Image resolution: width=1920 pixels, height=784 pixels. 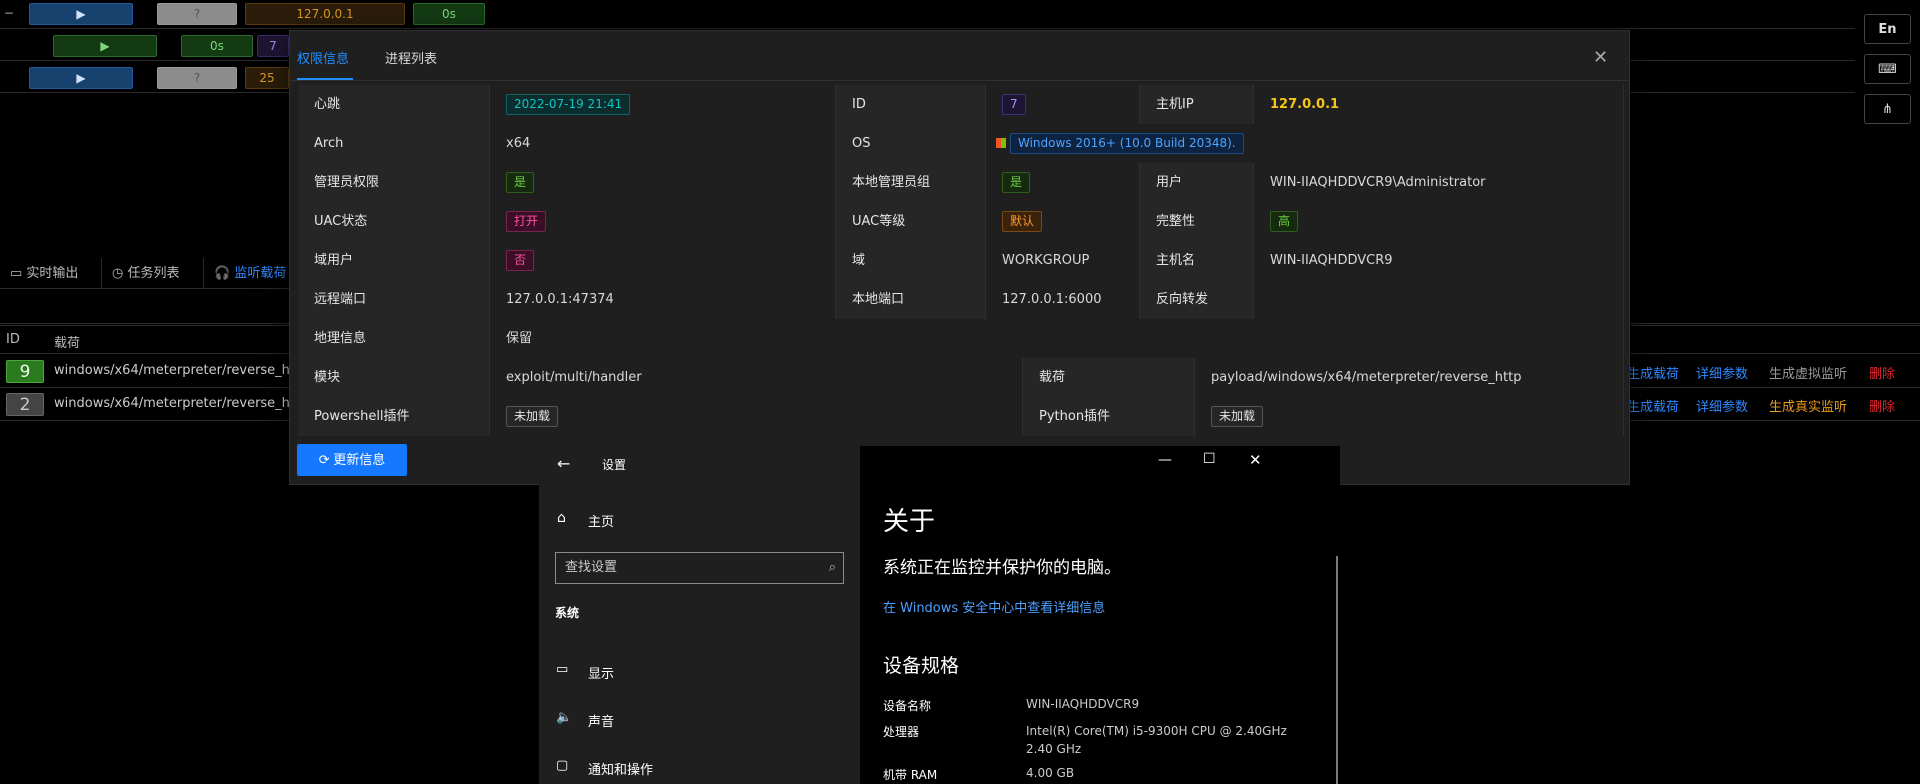 What do you see at coordinates (1075, 416) in the screenshot?
I see `label-text: Python插件` at bounding box center [1075, 416].